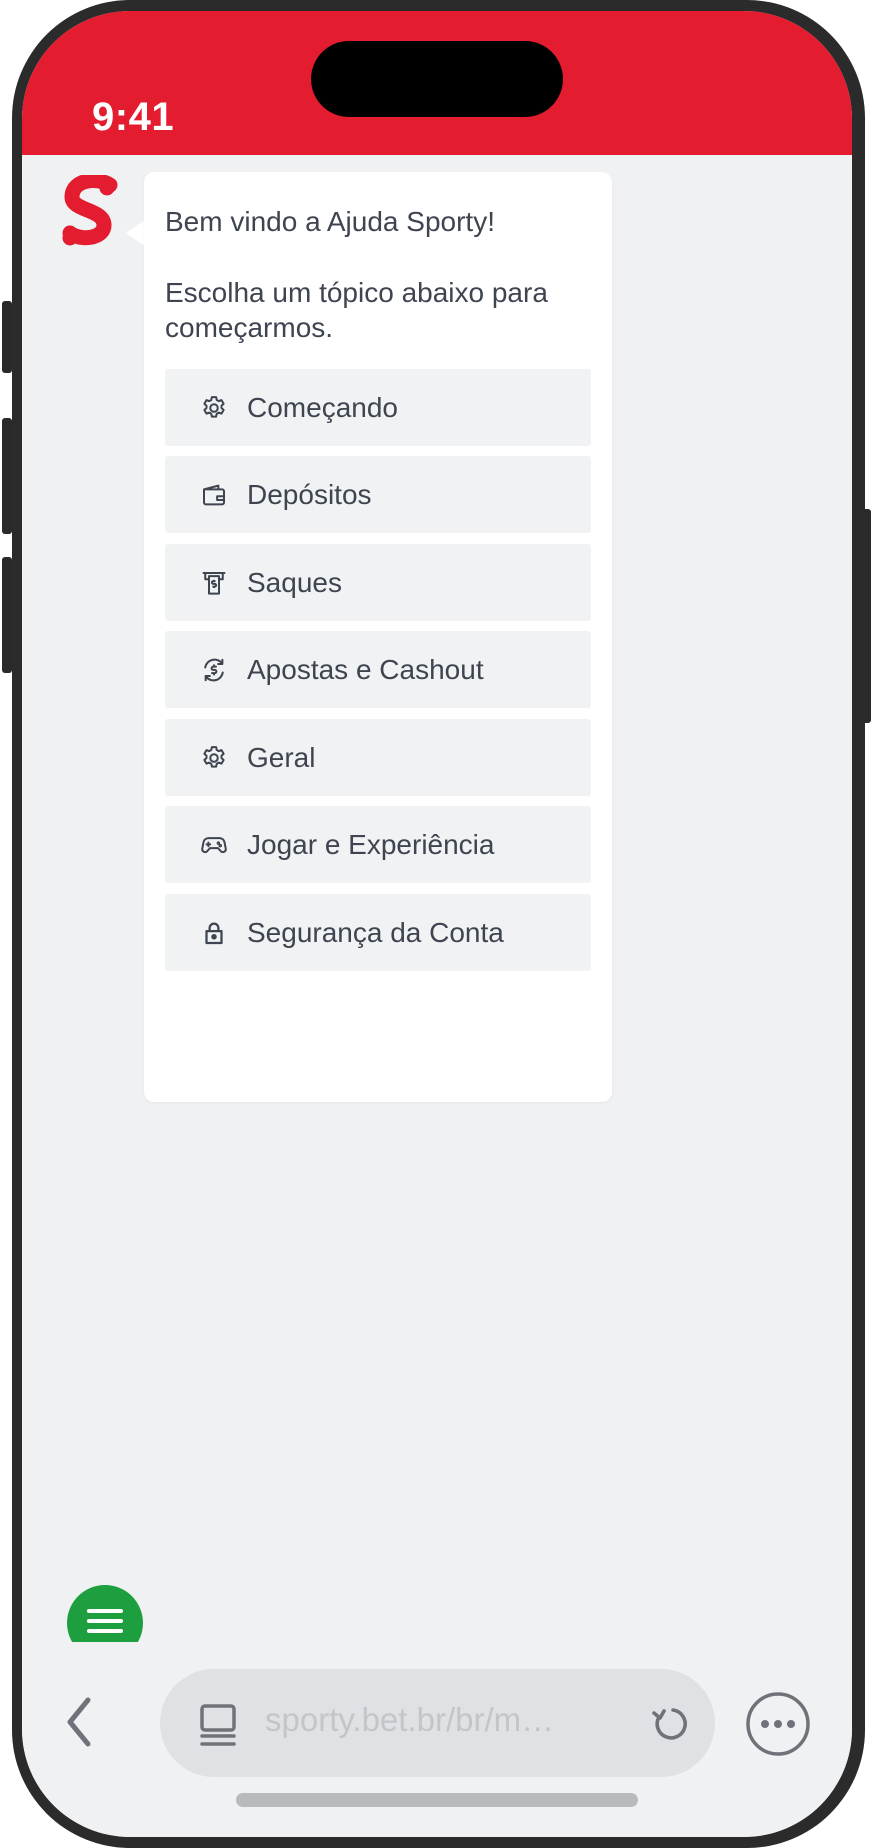  I want to click on wallet-icon, so click(214, 495).